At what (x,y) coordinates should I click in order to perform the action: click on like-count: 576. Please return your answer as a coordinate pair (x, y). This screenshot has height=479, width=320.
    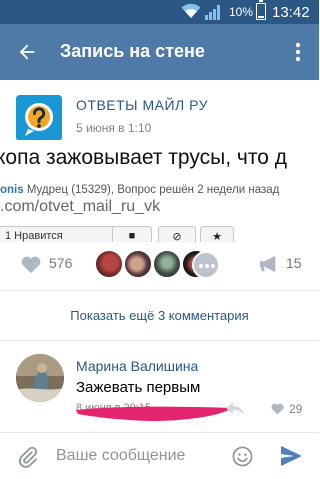
    Looking at the image, I should click on (60, 263).